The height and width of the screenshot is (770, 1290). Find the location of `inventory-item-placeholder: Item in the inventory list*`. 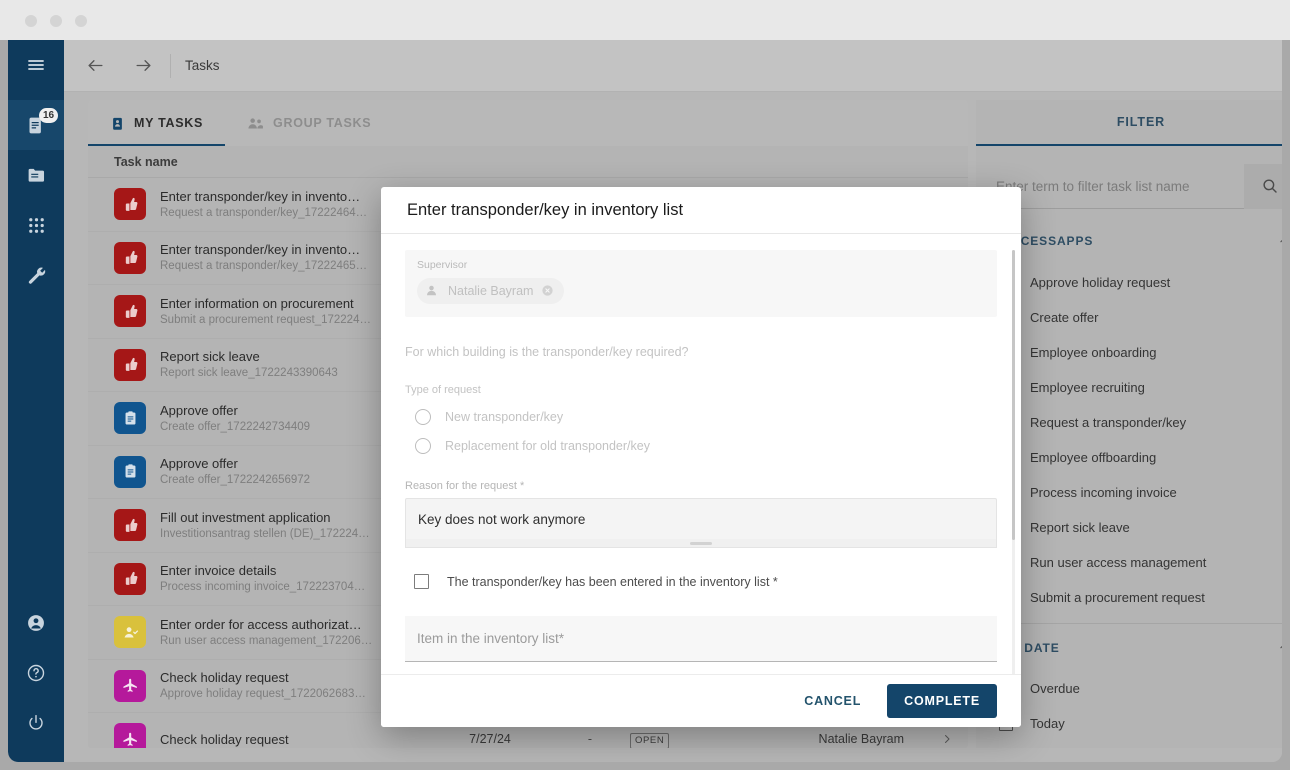

inventory-item-placeholder: Item in the inventory list* is located at coordinates (491, 638).